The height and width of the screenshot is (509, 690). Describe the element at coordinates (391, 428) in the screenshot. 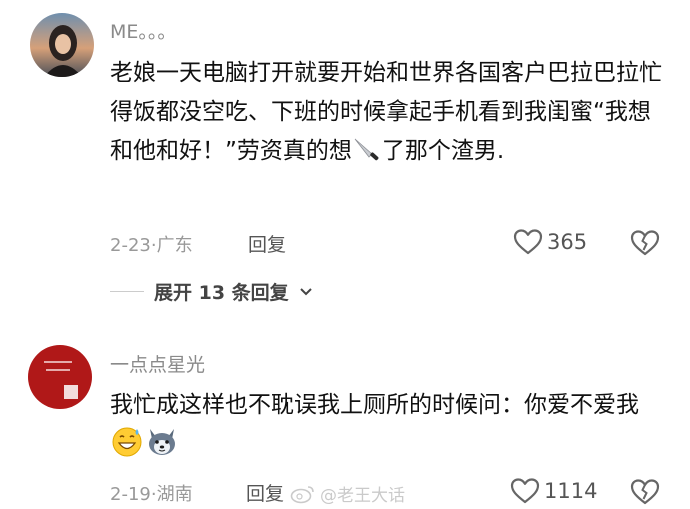

I see `comment-text: 我忙成这样也不耽误我上厕所的时候问：你爱不爱我` at that location.